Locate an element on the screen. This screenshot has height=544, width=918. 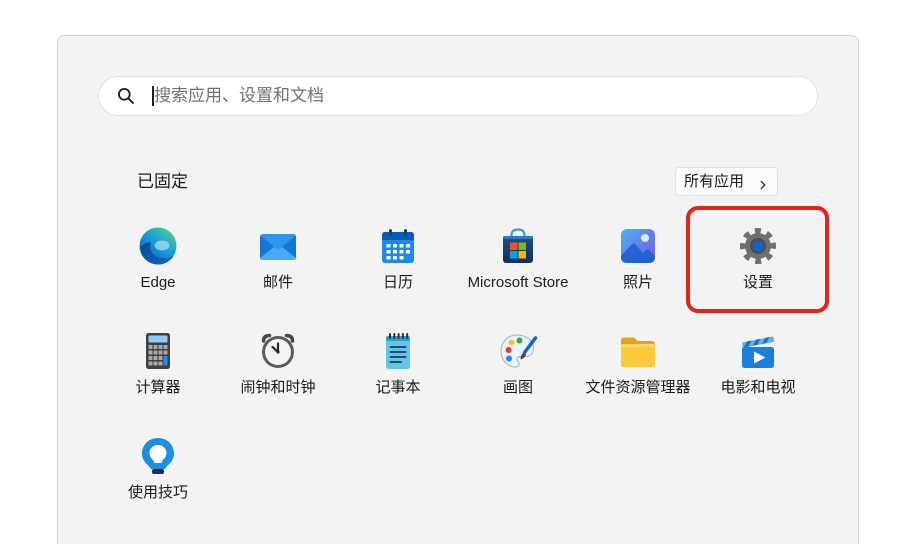
app-label: 邮件 is located at coordinates (277, 282).